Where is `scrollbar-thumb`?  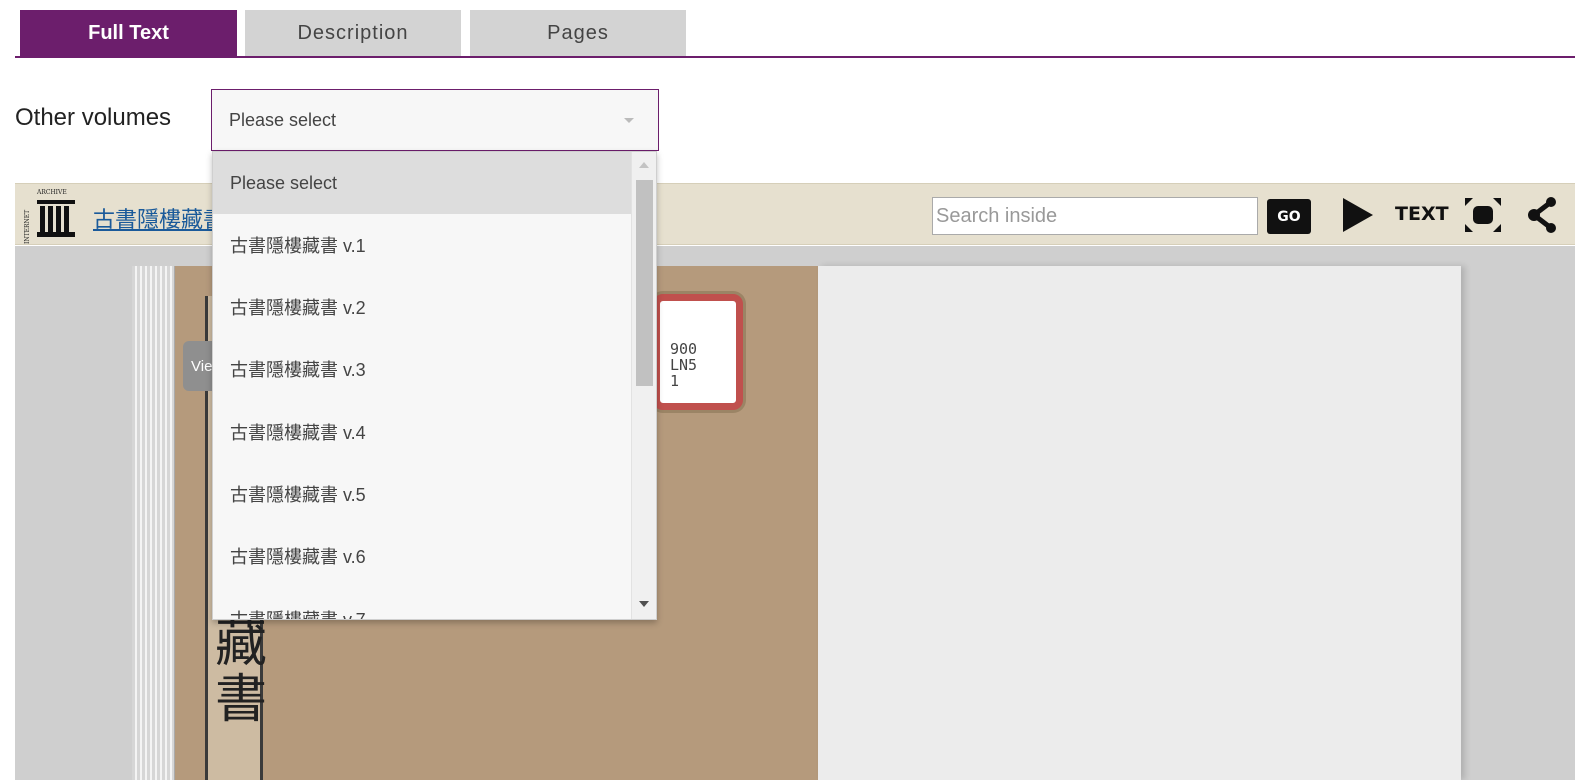
scrollbar-thumb is located at coordinates (644, 283).